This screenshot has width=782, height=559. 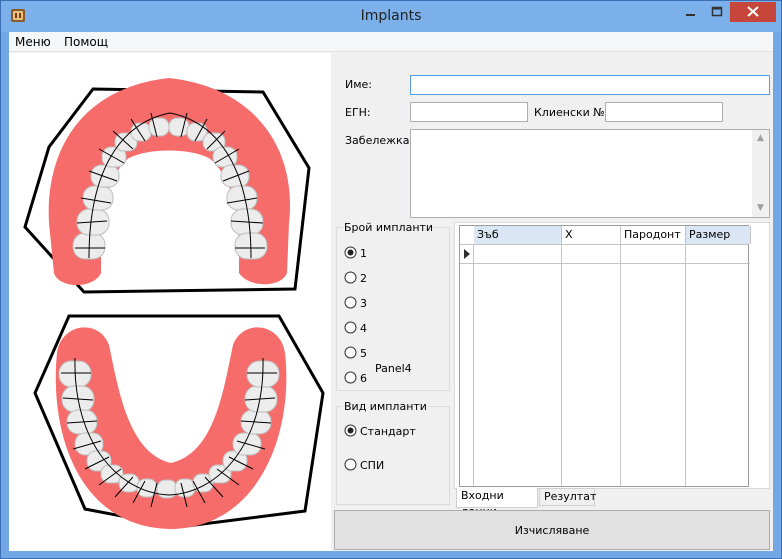 I want to click on maximize-button, so click(x=717, y=11).